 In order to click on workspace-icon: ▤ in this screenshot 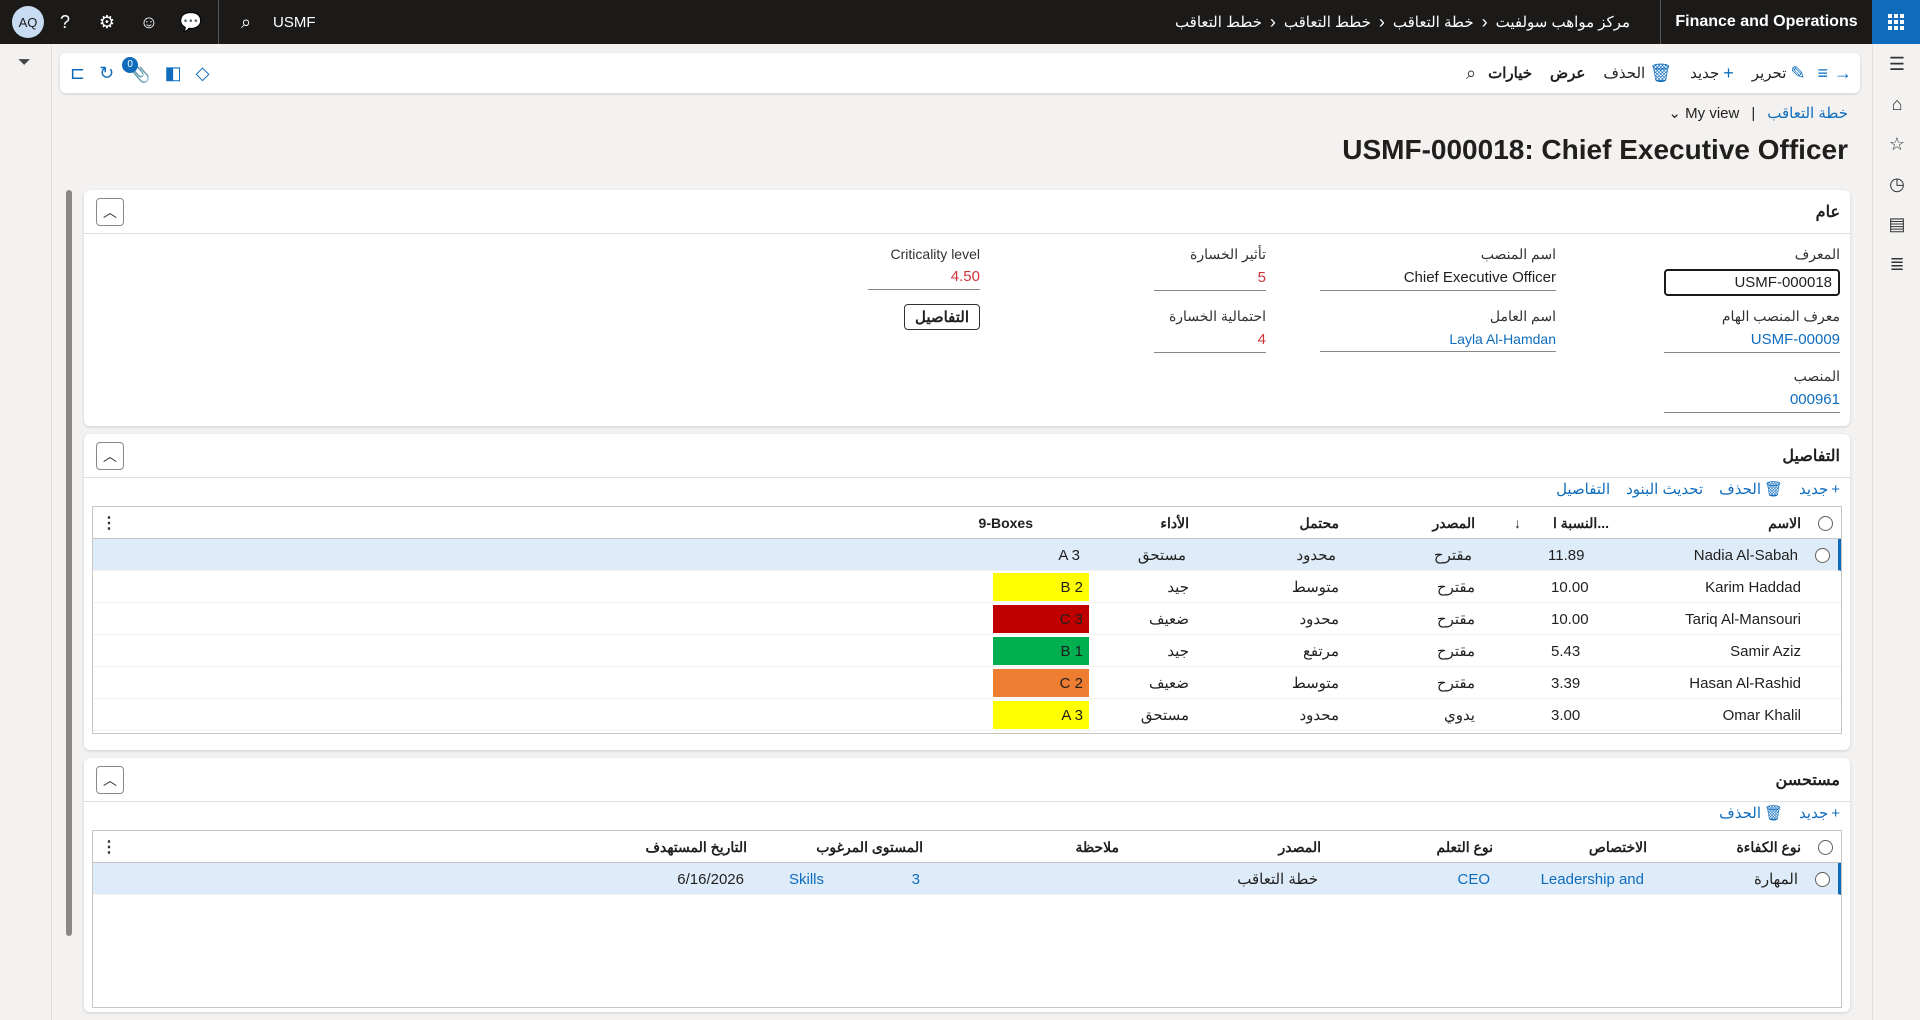, I will do `click(1896, 224)`.